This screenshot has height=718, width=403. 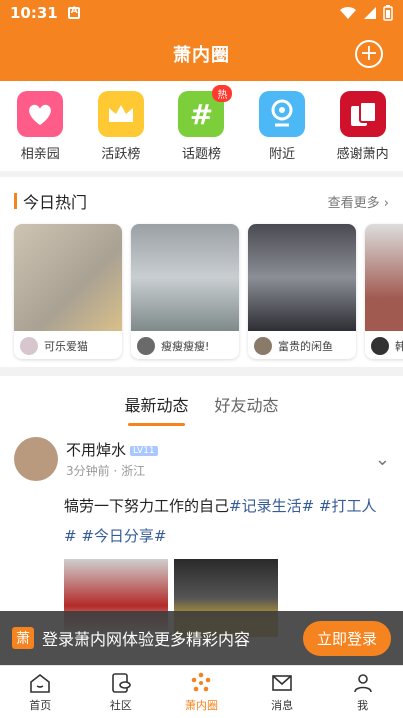 I want to click on card-username: 韩, so click(x=399, y=346).